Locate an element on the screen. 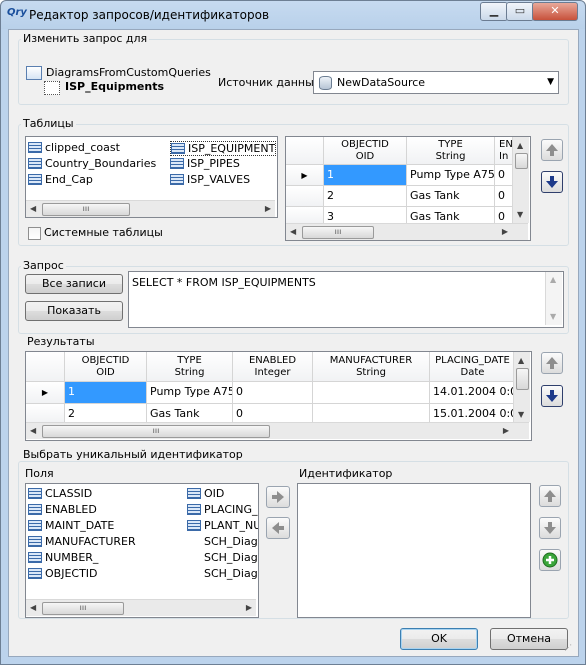  results-vscrollbar: ▲ ▼ is located at coordinates (521, 387).